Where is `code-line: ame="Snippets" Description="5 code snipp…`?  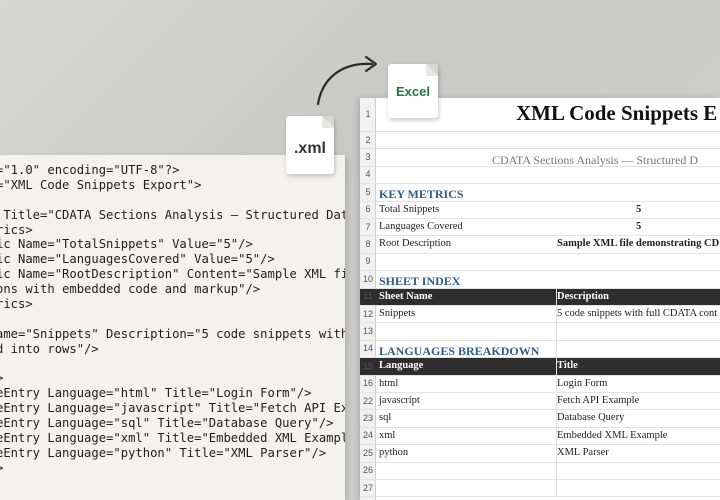
code-line: ame="Snippets" Description="5 code snipp… is located at coordinates (172, 333).